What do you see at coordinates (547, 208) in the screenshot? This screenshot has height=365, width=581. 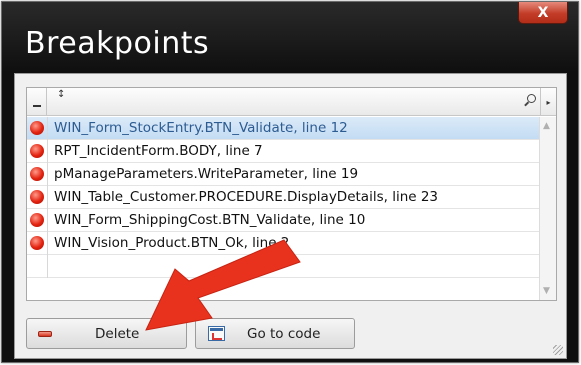 I see `vertical-scrollbar: ▲ ▼` at bounding box center [547, 208].